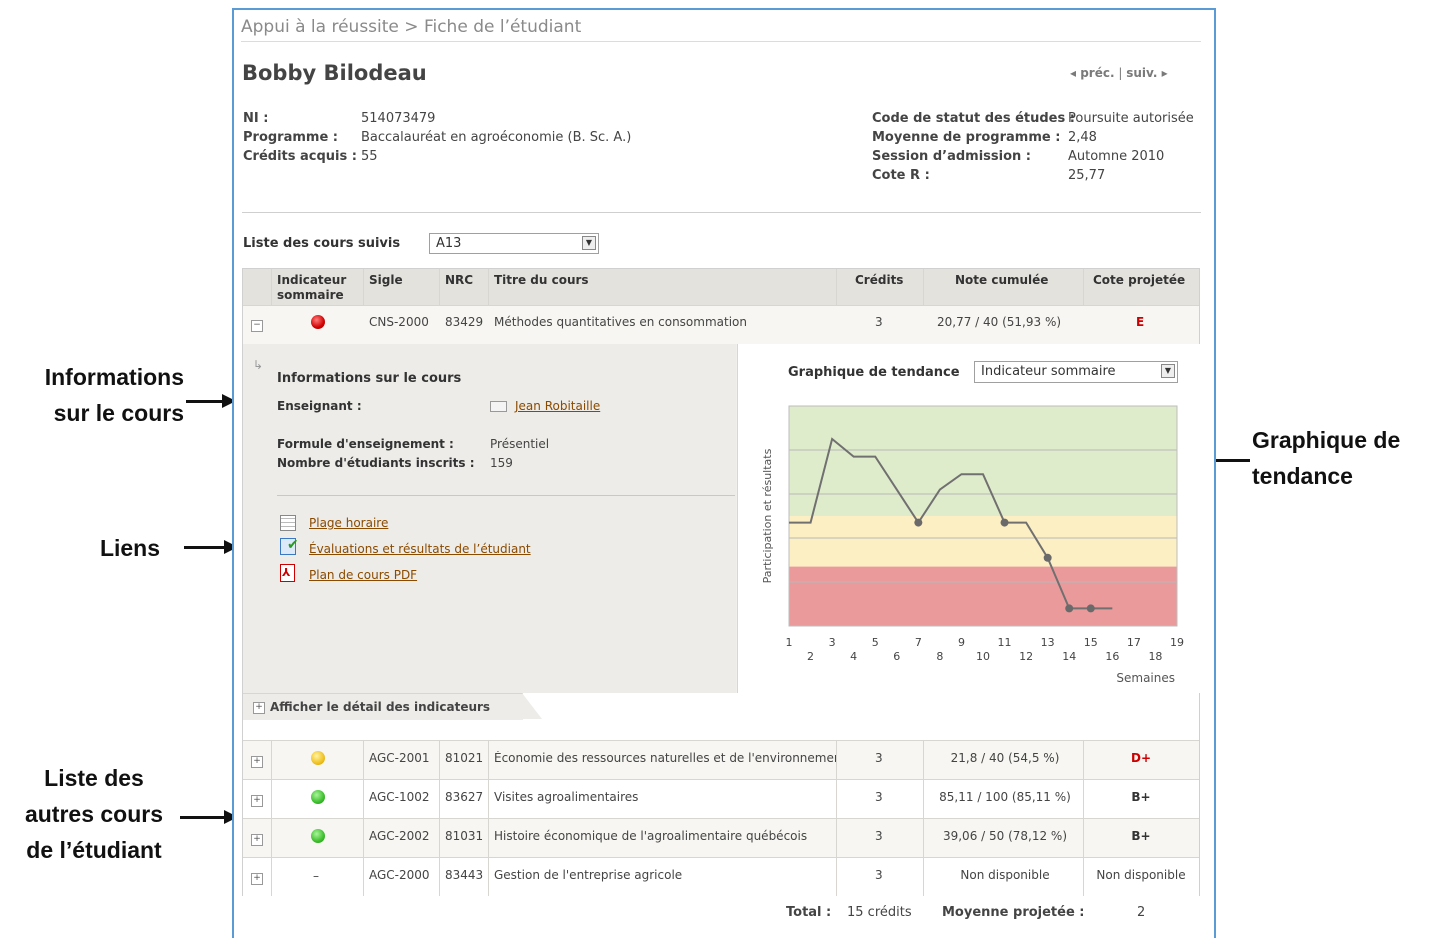 The image size is (1438, 938). I want to click on chart-x-tick: 18, so click(1155, 656).